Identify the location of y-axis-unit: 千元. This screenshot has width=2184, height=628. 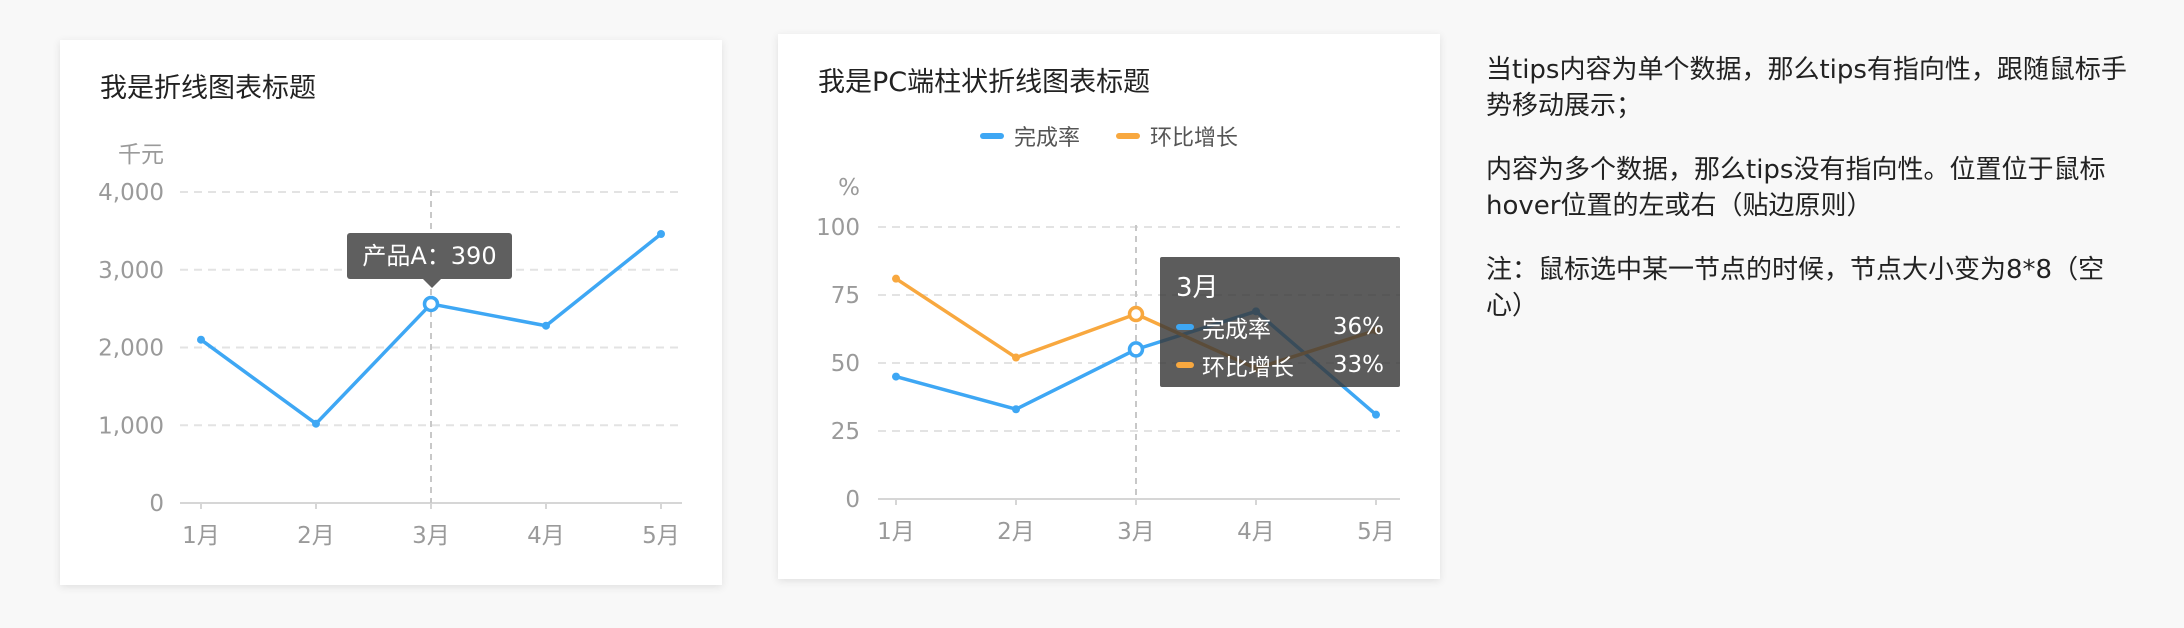
(141, 155).